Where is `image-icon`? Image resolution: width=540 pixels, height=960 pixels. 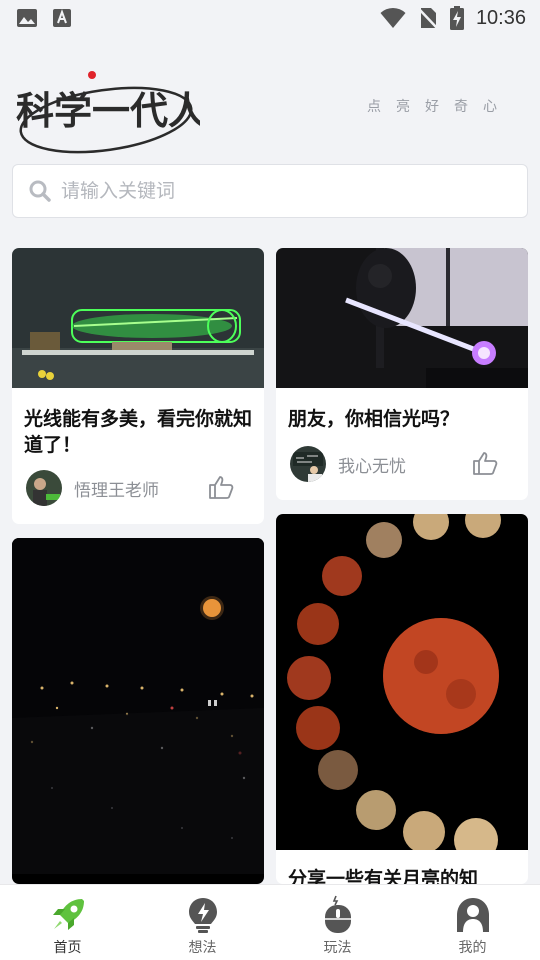 image-icon is located at coordinates (27, 18).